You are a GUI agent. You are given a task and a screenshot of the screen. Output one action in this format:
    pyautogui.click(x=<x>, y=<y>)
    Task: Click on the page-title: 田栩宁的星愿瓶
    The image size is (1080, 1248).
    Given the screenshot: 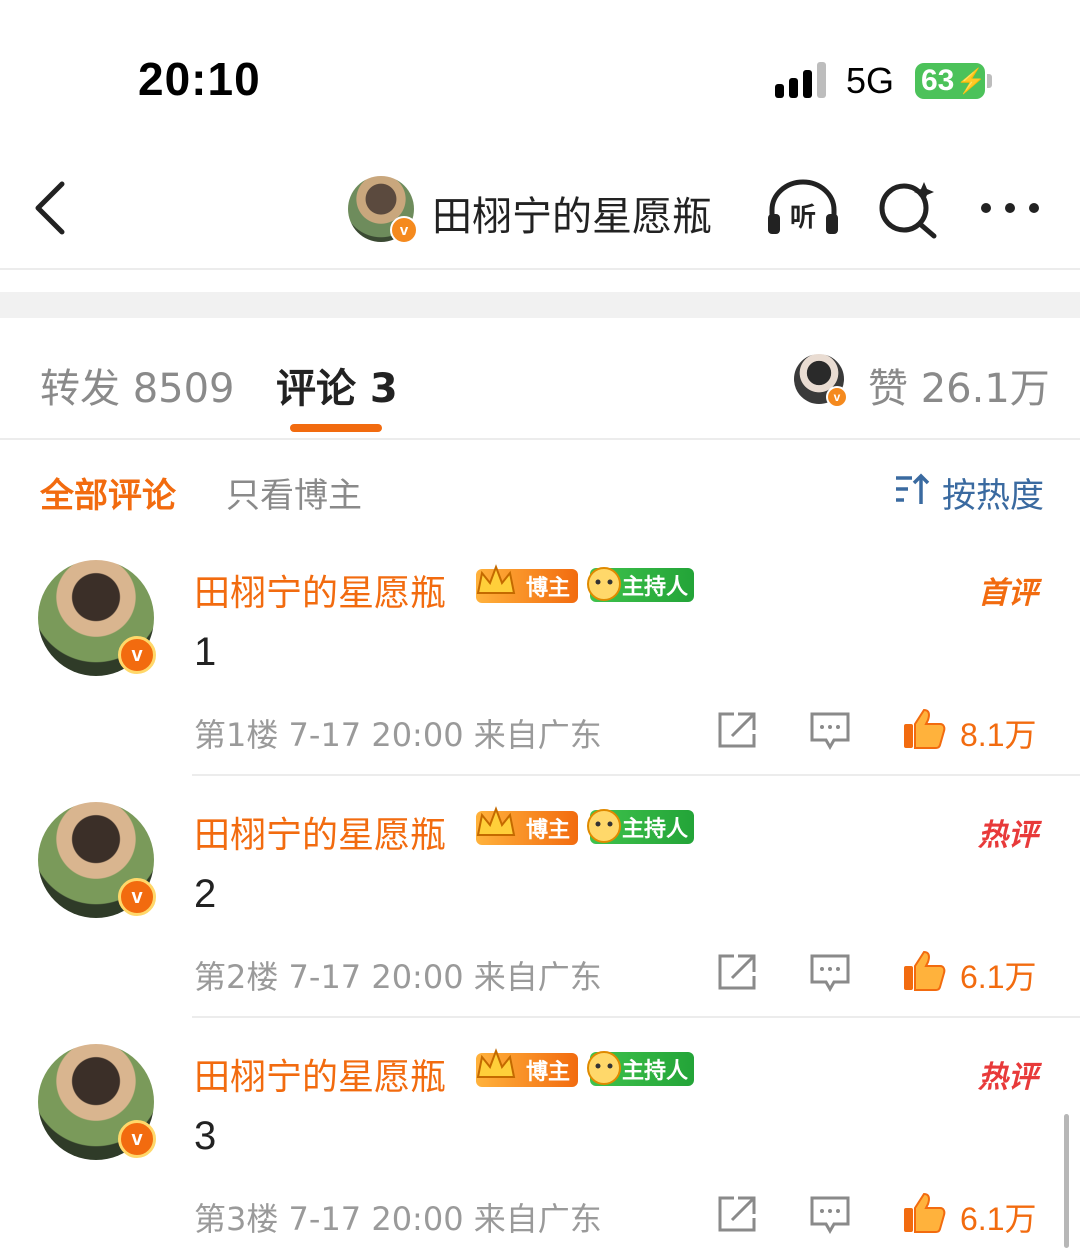 What is the action you would take?
    pyautogui.click(x=572, y=213)
    